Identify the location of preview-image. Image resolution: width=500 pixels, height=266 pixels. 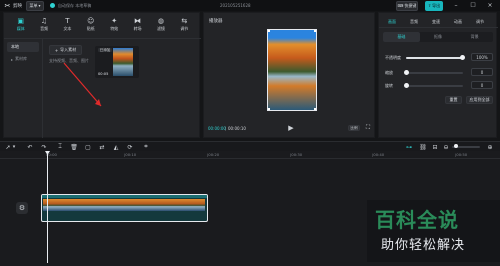
(292, 70).